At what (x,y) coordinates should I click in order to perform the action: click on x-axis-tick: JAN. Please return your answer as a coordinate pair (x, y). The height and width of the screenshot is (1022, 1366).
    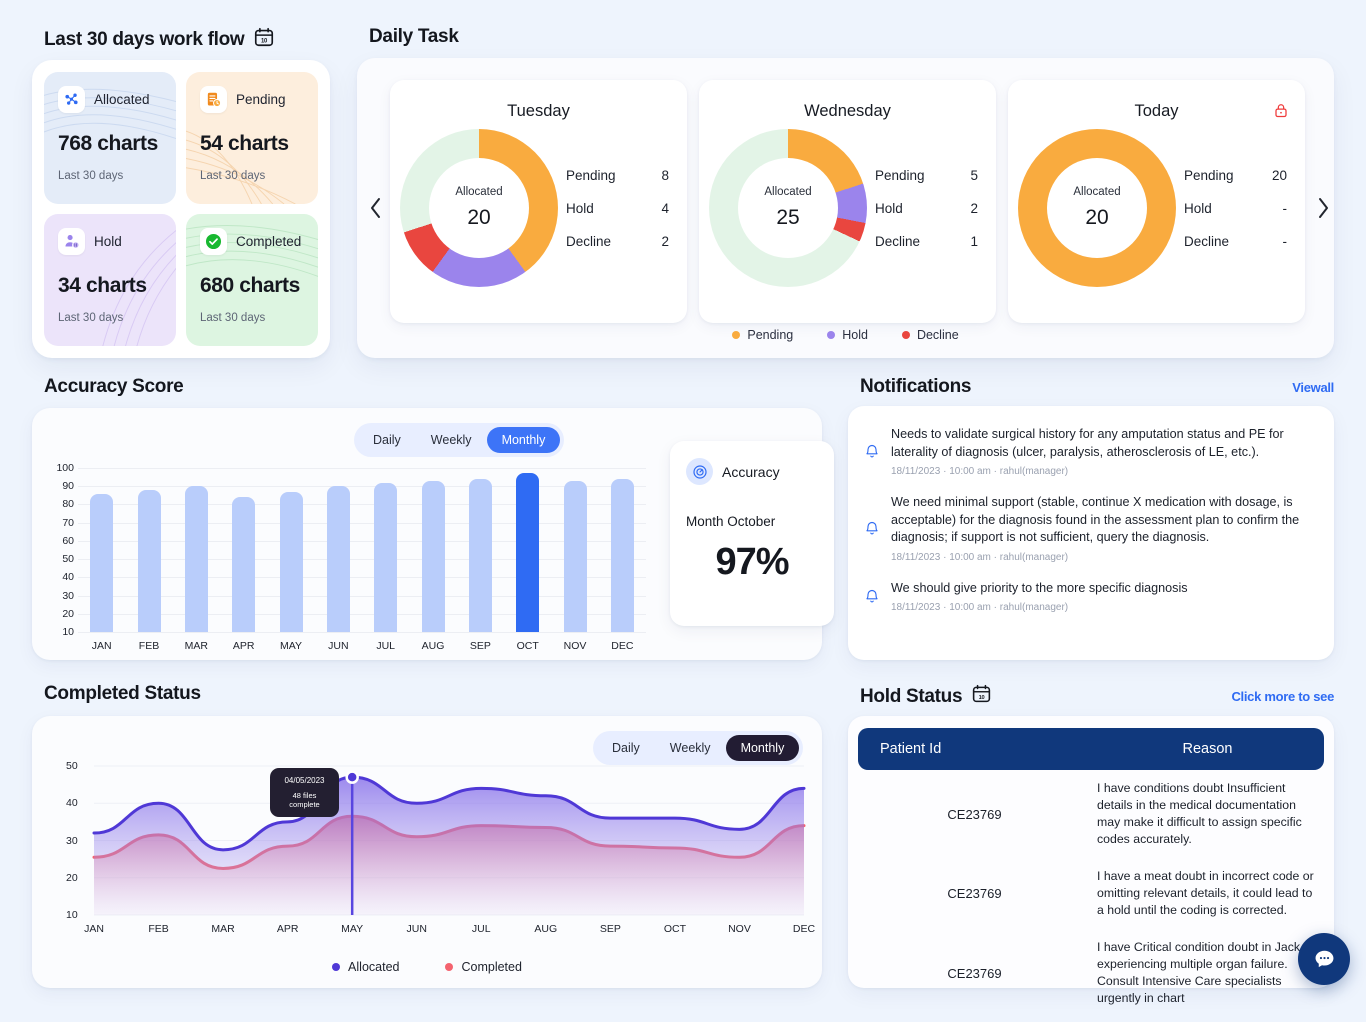
    Looking at the image, I should click on (101, 646).